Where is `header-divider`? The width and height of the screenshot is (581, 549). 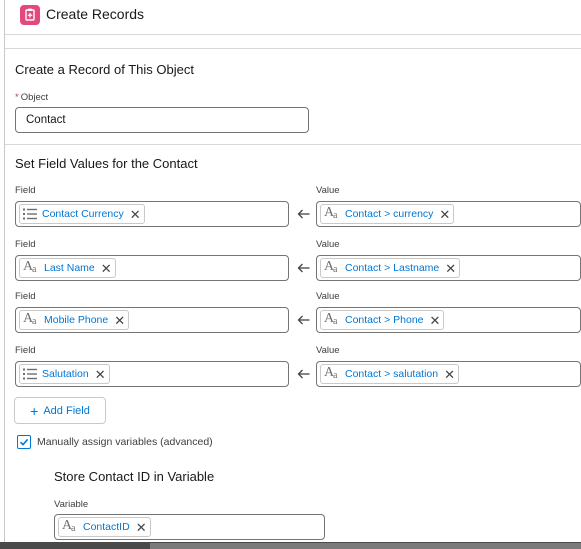
header-divider is located at coordinates (293, 34).